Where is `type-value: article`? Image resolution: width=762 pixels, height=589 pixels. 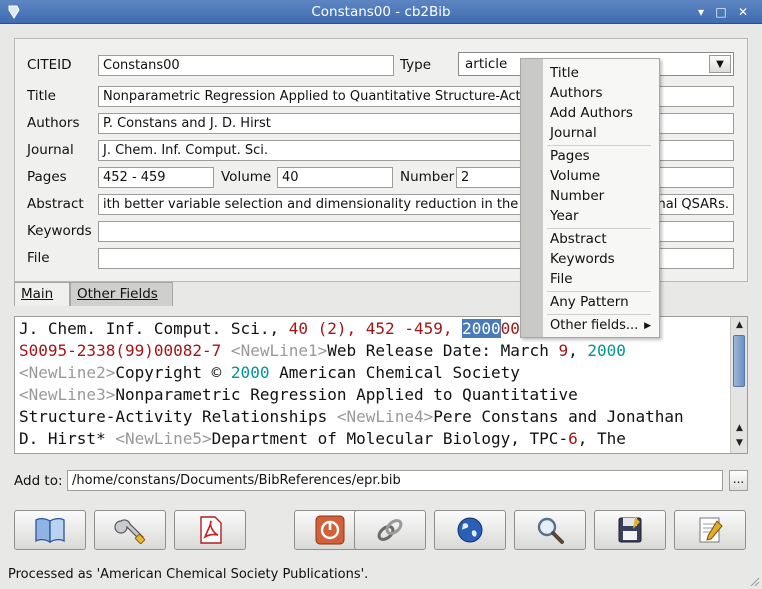 type-value: article is located at coordinates (486, 64).